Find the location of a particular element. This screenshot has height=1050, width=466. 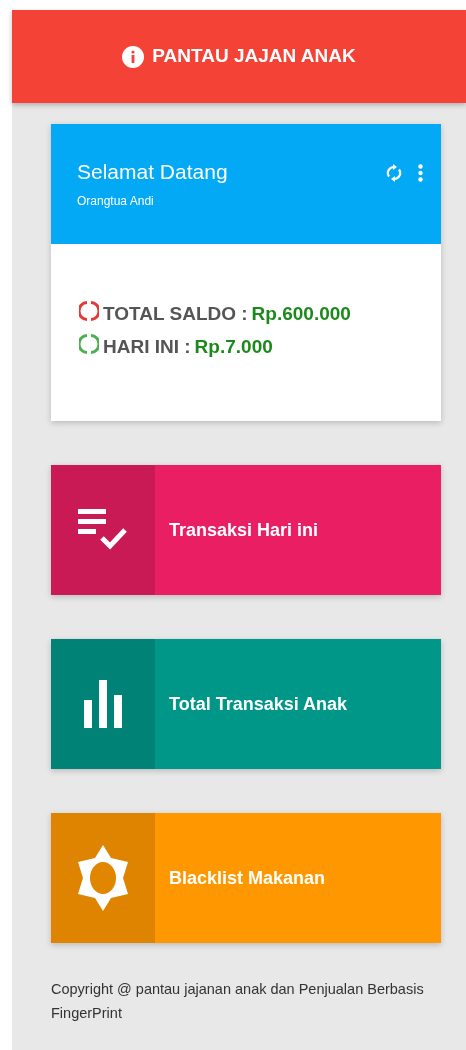

menu-tile: Total Transaksi Anak is located at coordinates (246, 704).